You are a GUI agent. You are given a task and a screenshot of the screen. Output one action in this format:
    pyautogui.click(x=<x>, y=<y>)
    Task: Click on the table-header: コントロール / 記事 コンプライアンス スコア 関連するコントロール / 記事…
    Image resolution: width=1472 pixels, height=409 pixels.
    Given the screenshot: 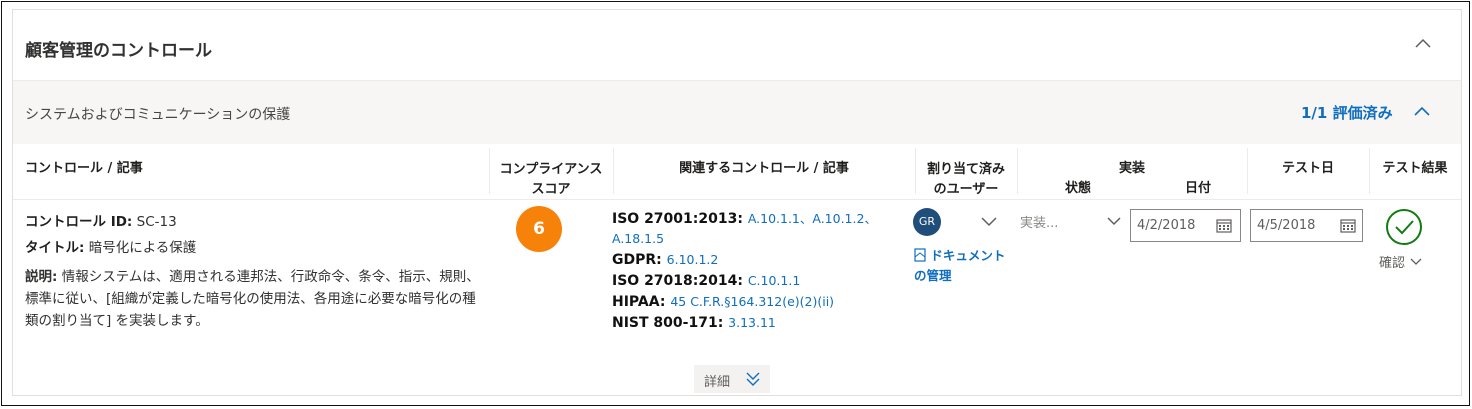 What is the action you would take?
    pyautogui.click(x=737, y=172)
    